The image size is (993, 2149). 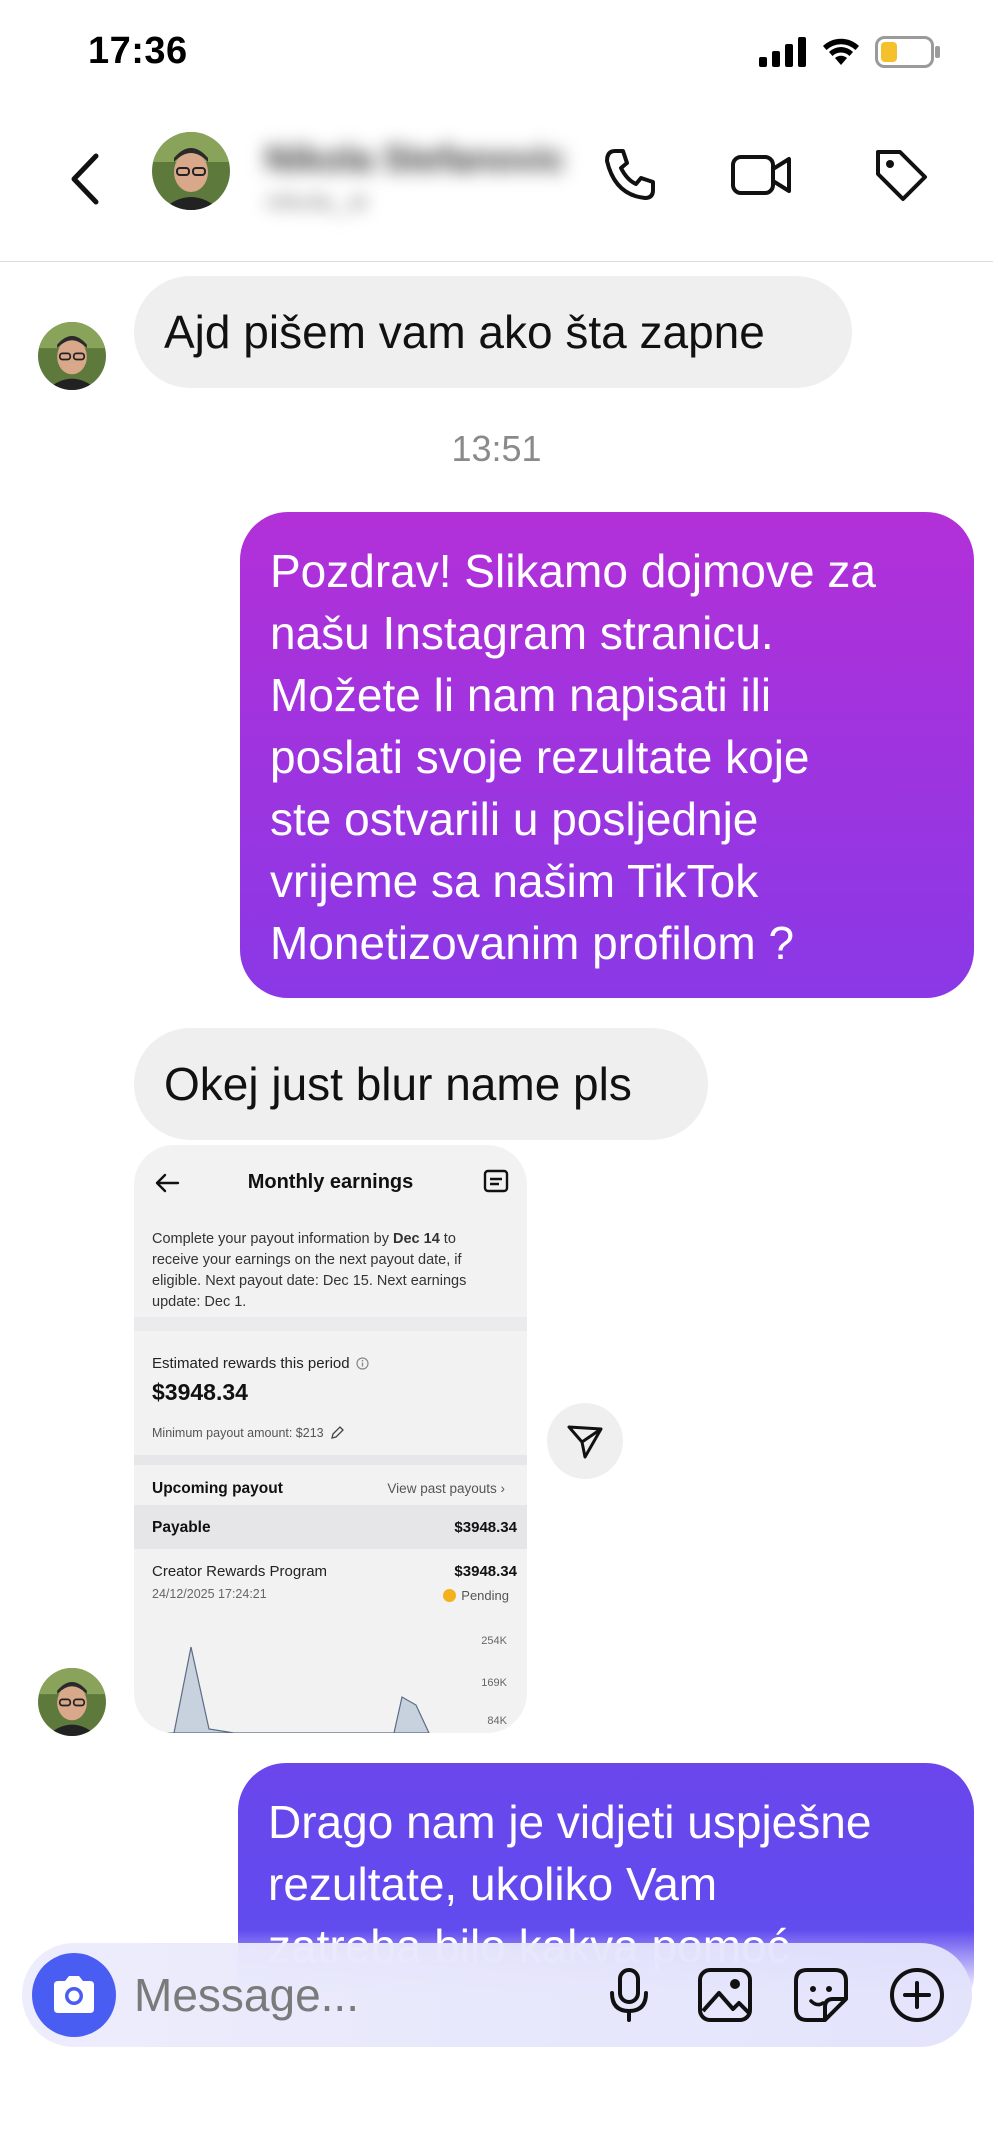 I want to click on chart-area, so click(x=287, y=1689).